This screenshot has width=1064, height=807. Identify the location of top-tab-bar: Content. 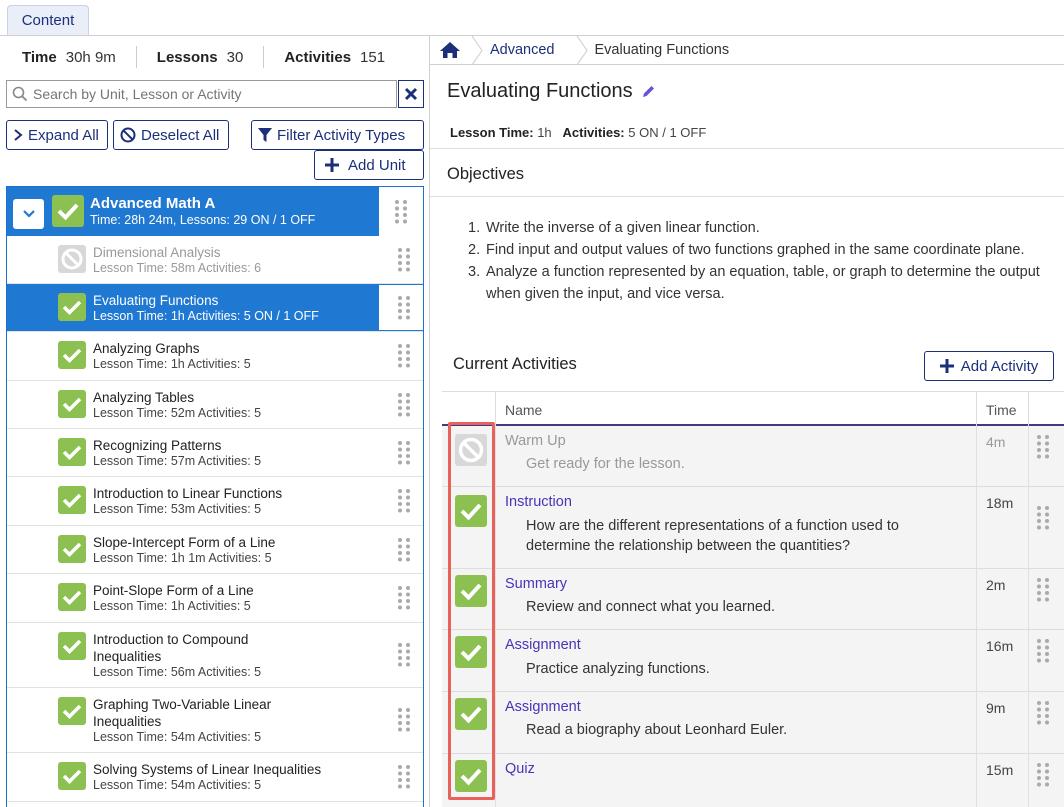
(532, 18).